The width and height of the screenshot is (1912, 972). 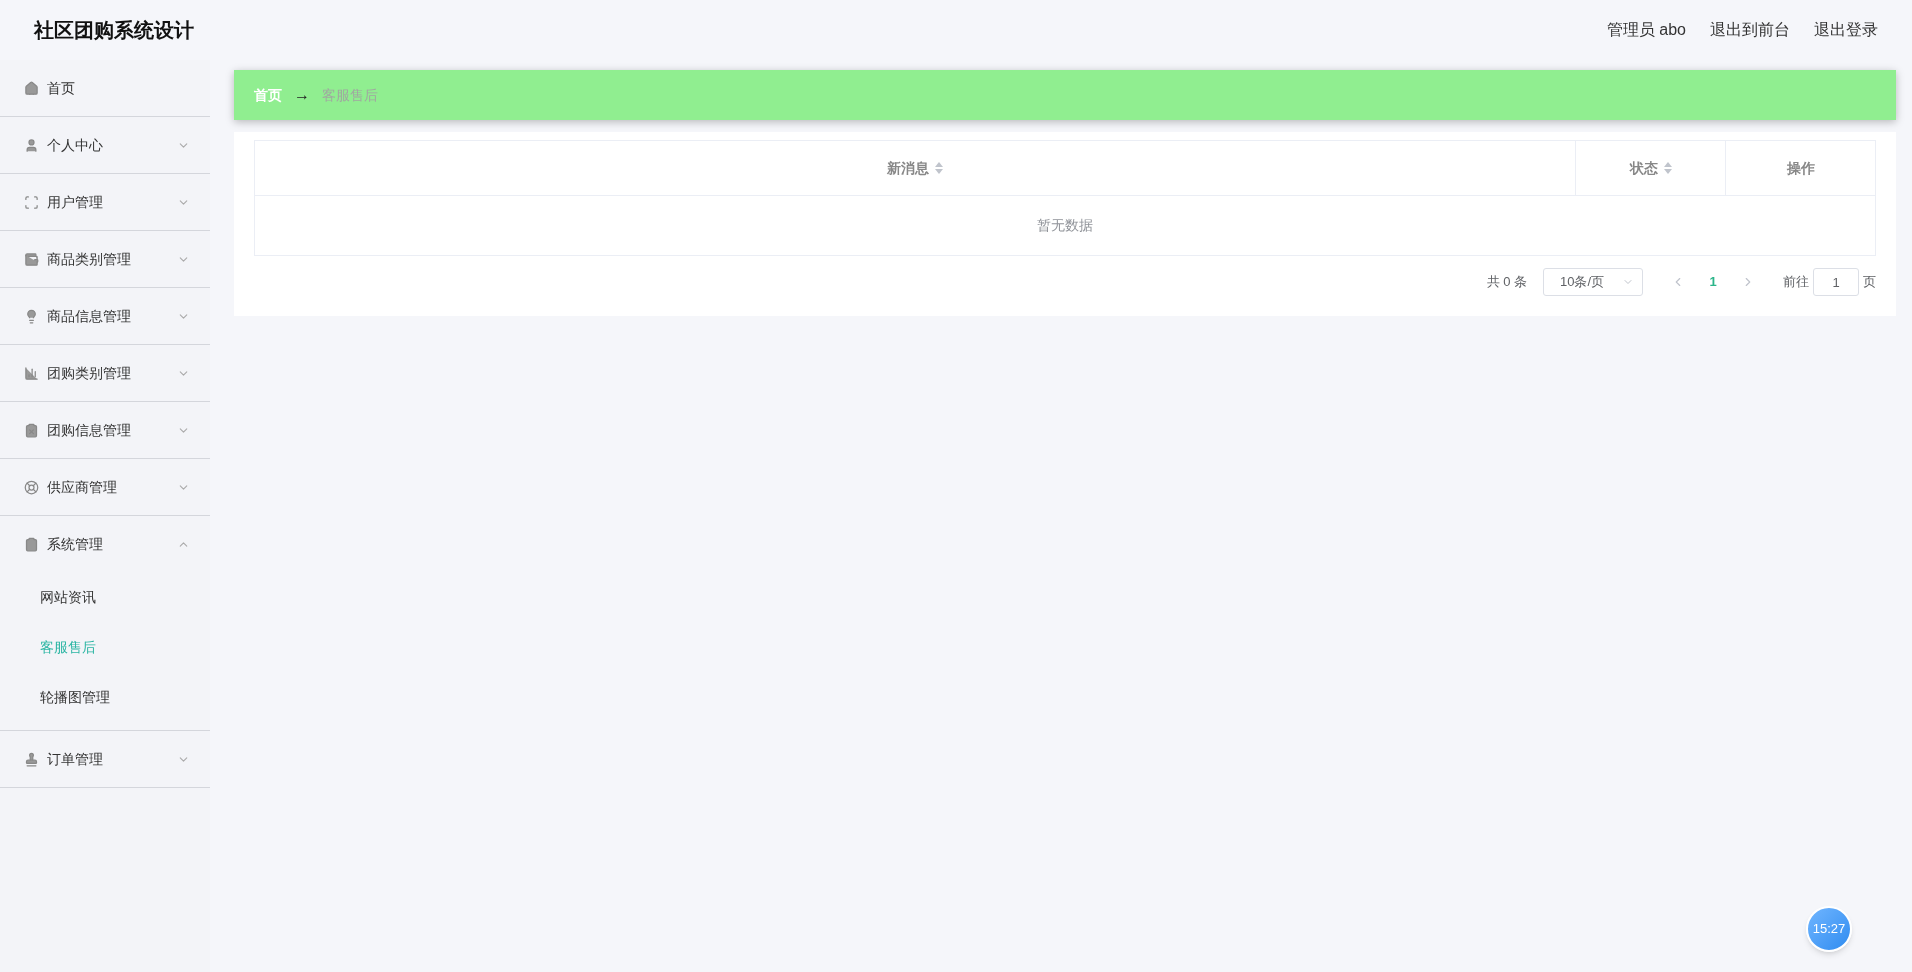 I want to click on goto-suffix: 页, so click(x=1869, y=282).